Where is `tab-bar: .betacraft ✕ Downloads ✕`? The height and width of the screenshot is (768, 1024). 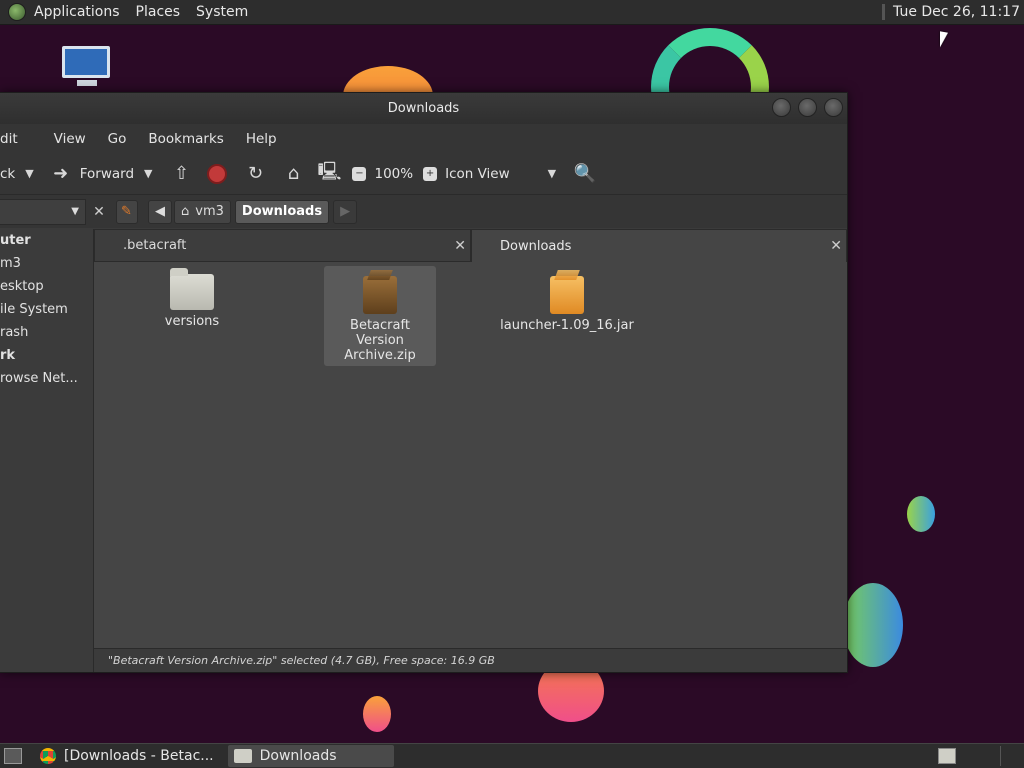
tab-bar: .betacraft ✕ Downloads ✕ is located at coordinates (470, 245).